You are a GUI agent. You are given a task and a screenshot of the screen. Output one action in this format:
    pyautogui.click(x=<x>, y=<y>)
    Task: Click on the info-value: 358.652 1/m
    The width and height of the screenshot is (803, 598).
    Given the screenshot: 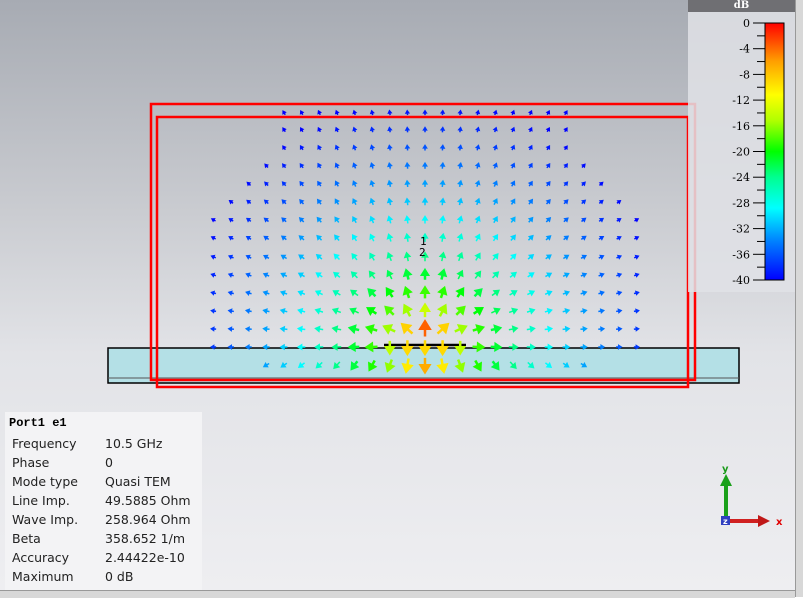 What is the action you would take?
    pyautogui.click(x=145, y=538)
    